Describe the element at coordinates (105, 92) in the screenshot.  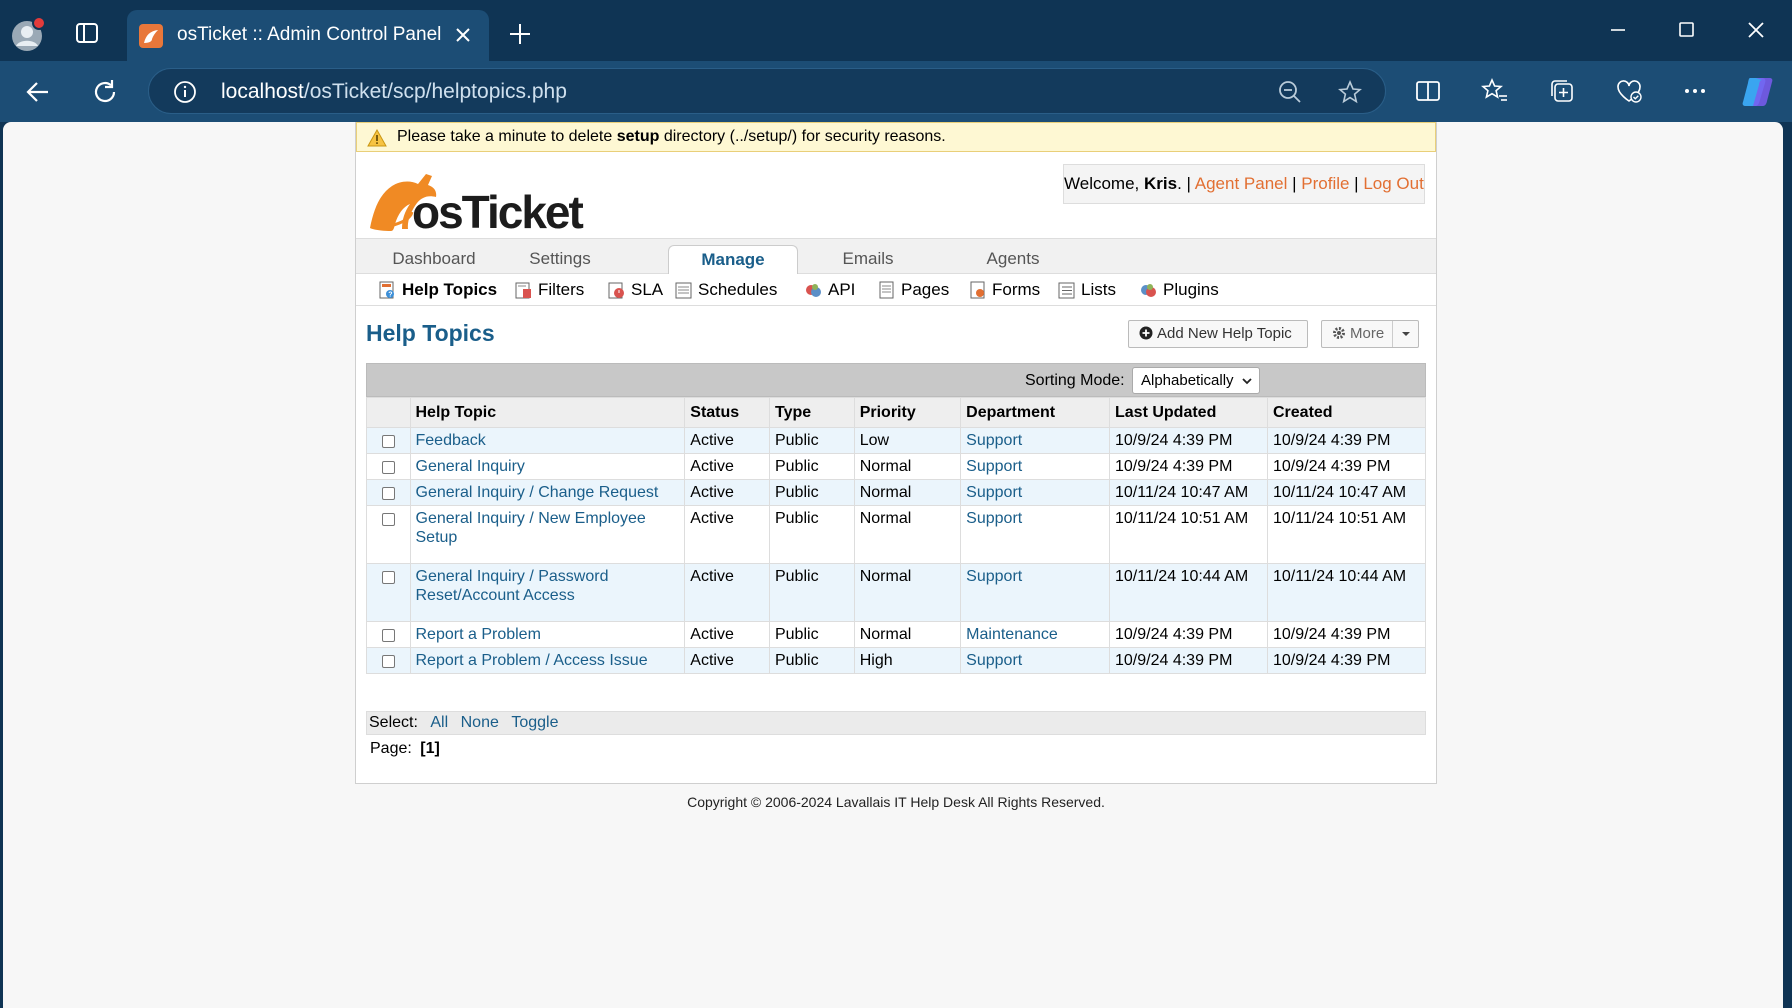
I see `reload-icon` at that location.